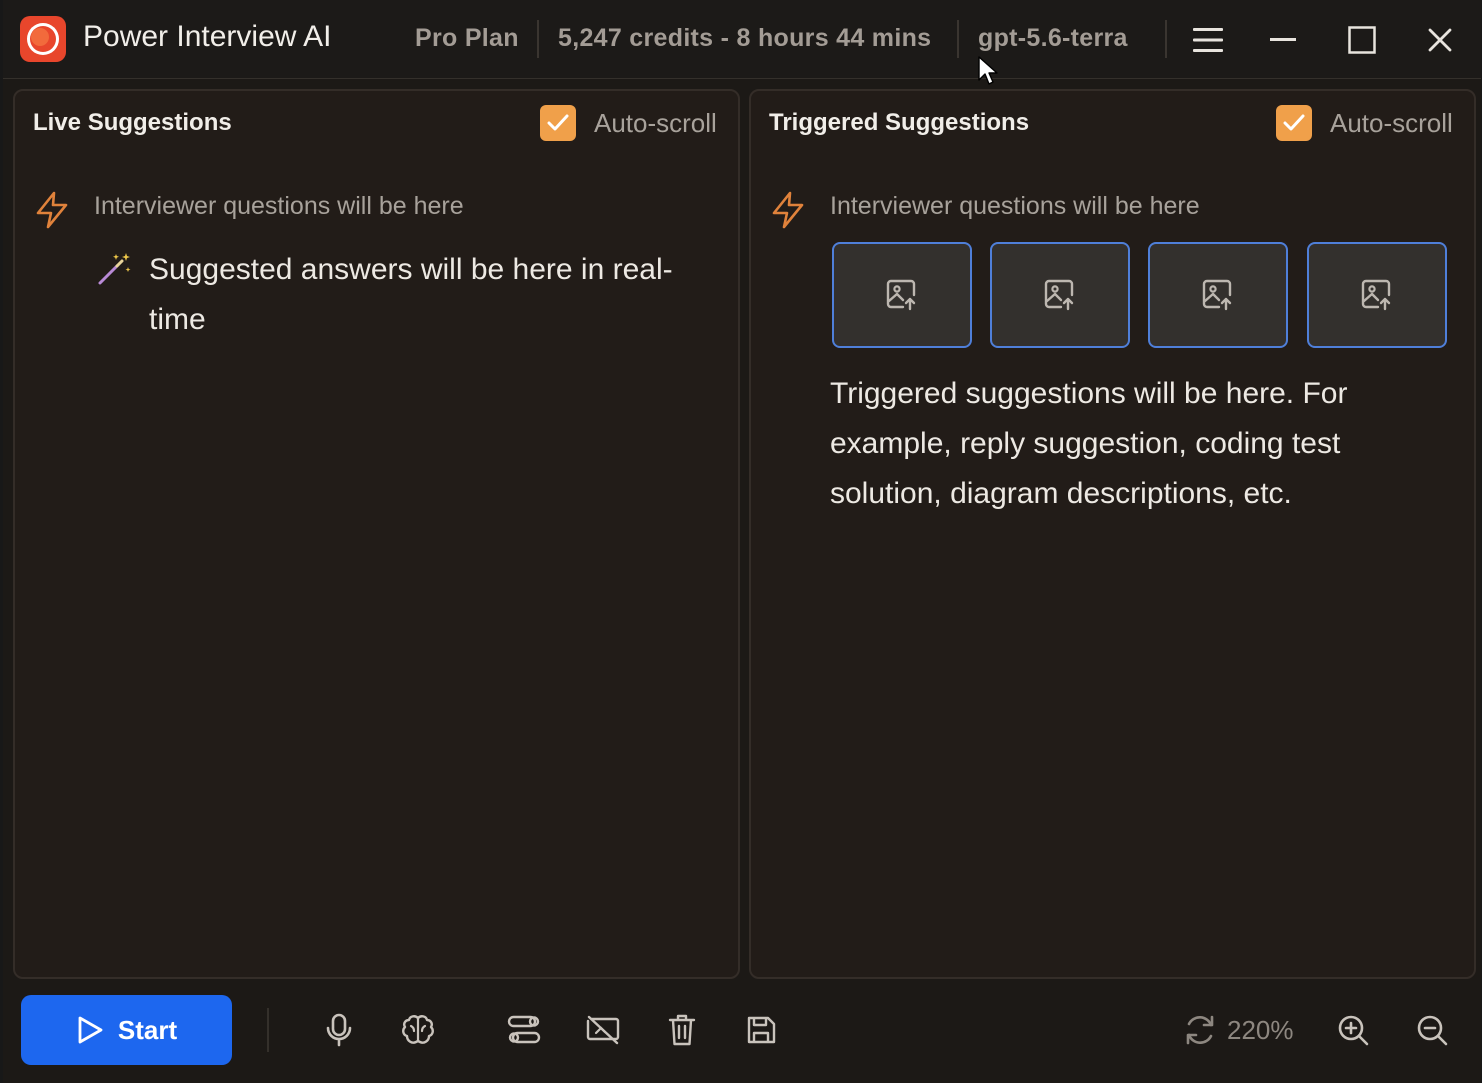  What do you see at coordinates (90, 1030) in the screenshot?
I see `play-icon` at bounding box center [90, 1030].